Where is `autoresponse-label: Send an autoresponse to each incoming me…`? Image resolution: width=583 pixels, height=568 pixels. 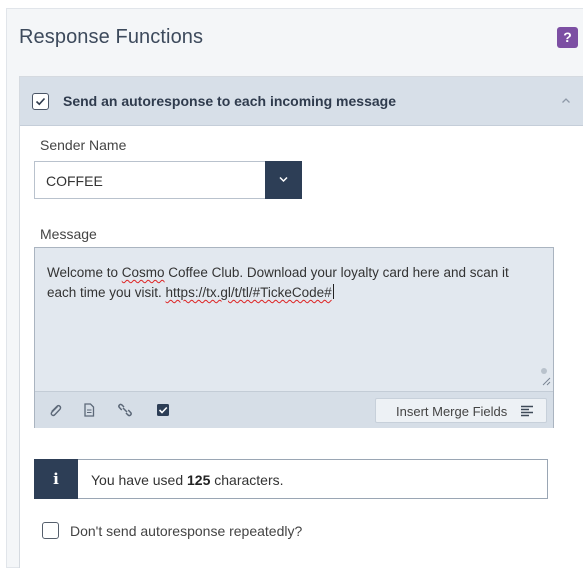 autoresponse-label: Send an autoresponse to each incoming me… is located at coordinates (229, 101).